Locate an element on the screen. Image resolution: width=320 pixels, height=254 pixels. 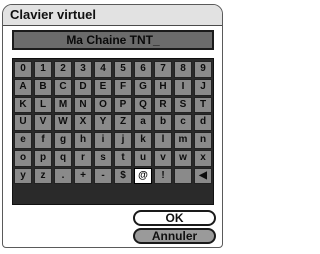
key: Q is located at coordinates (143, 105).